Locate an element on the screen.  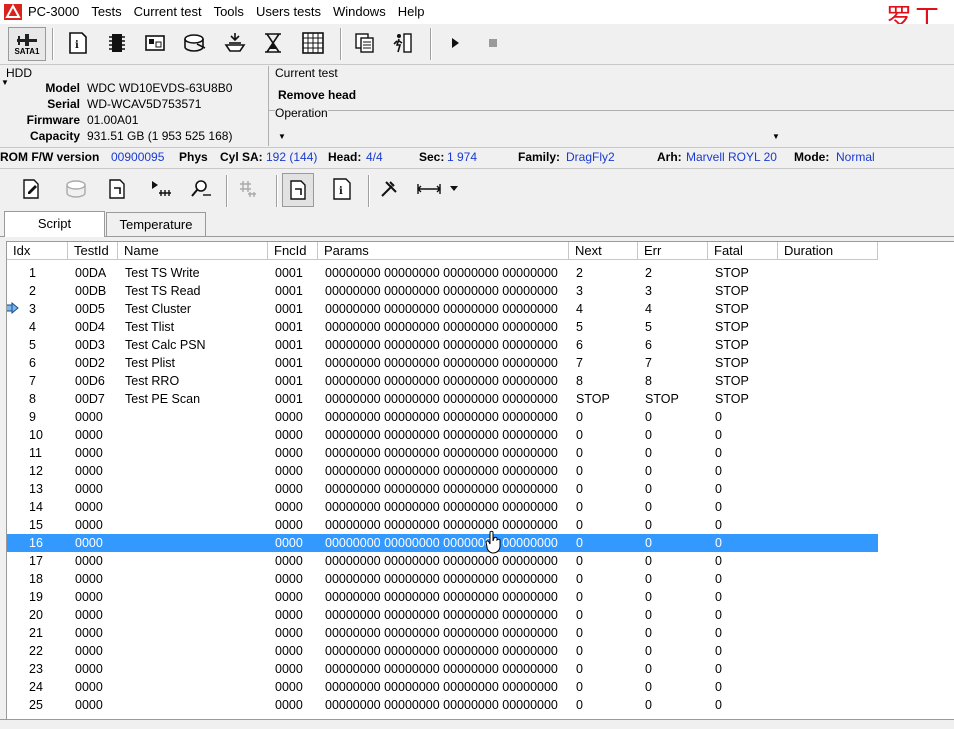
flash-button is located at coordinates (235, 43).